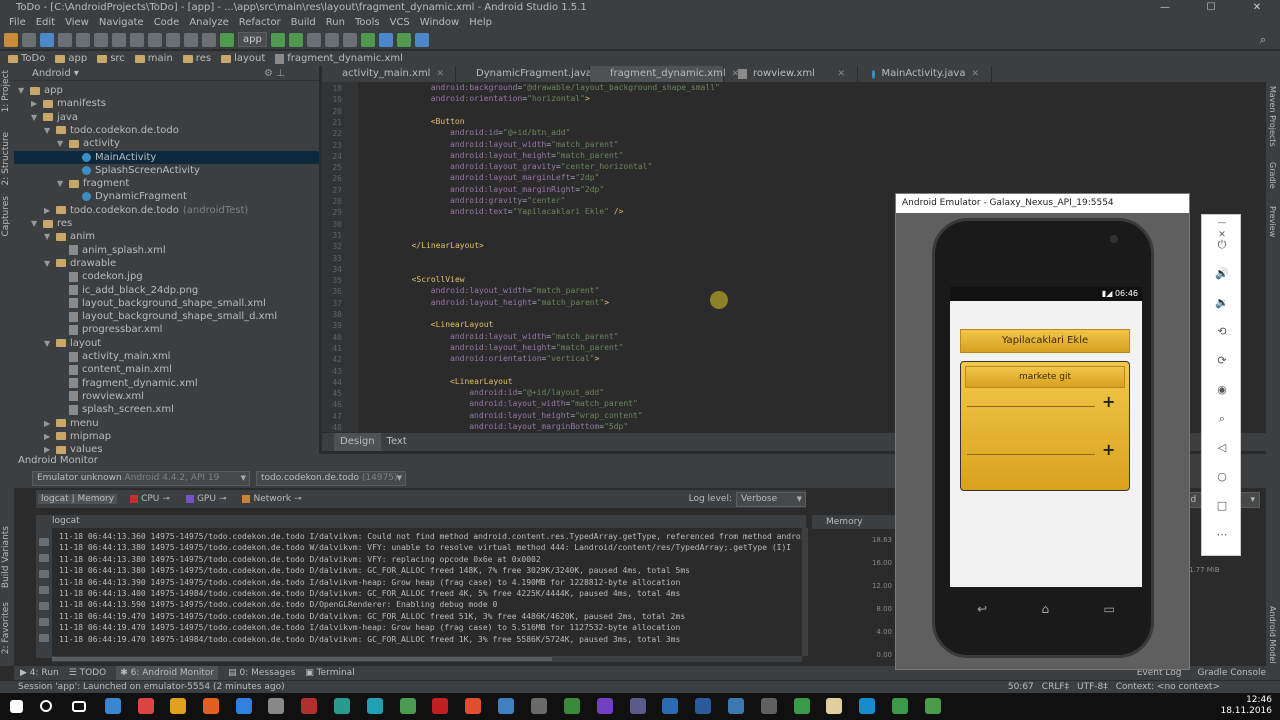 This screenshot has width=1280, height=720. Describe the element at coordinates (243, 58) in the screenshot. I see `breadcrumb-item: layout` at that location.